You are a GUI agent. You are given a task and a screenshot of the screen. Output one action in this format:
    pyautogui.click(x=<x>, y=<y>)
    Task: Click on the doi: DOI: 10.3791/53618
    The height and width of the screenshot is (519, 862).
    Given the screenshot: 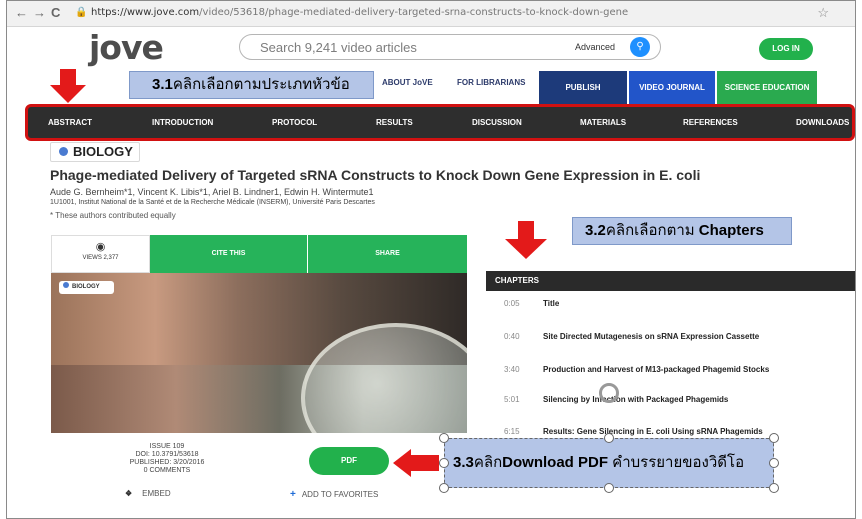 What is the action you would take?
    pyautogui.click(x=167, y=454)
    